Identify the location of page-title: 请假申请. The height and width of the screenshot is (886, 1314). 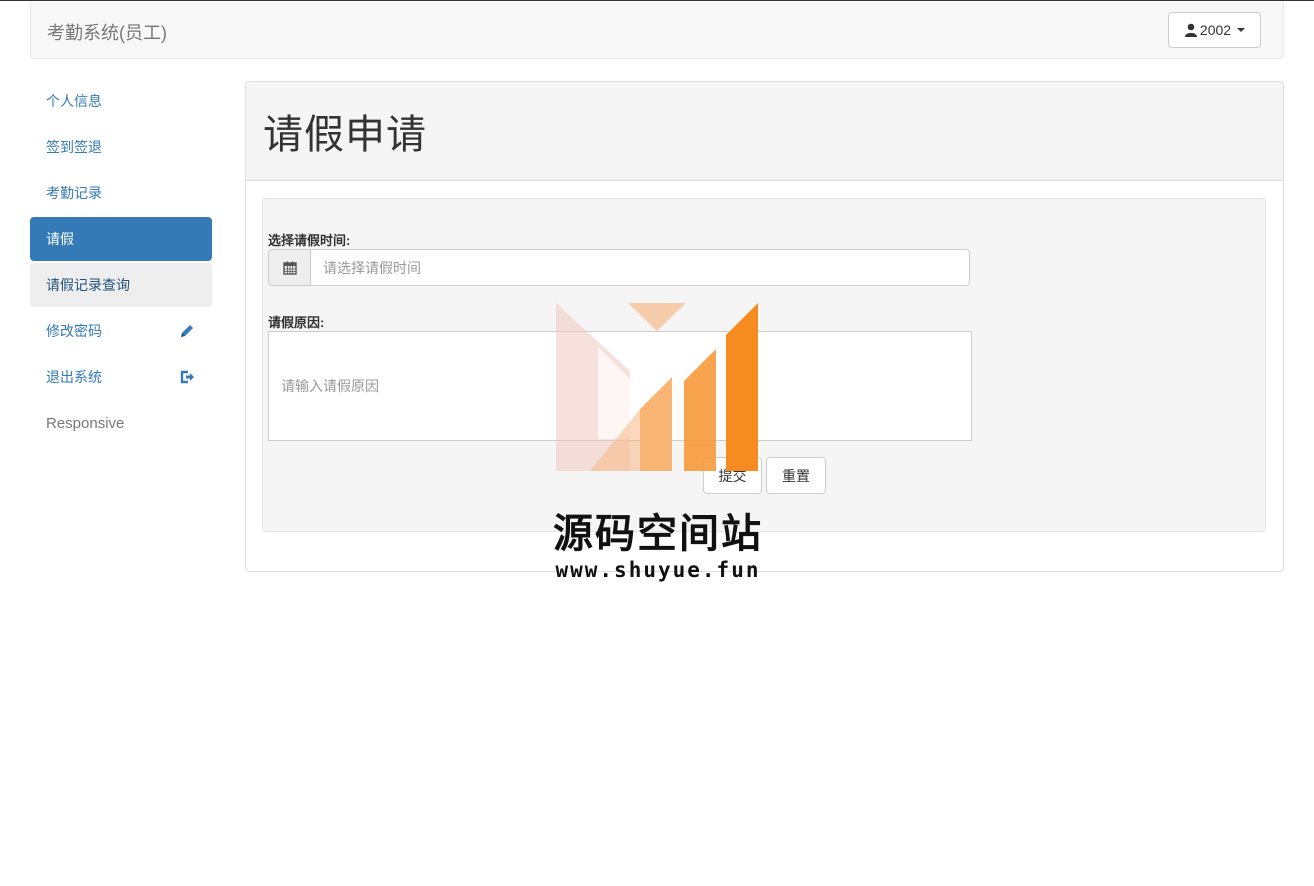
(345, 135).